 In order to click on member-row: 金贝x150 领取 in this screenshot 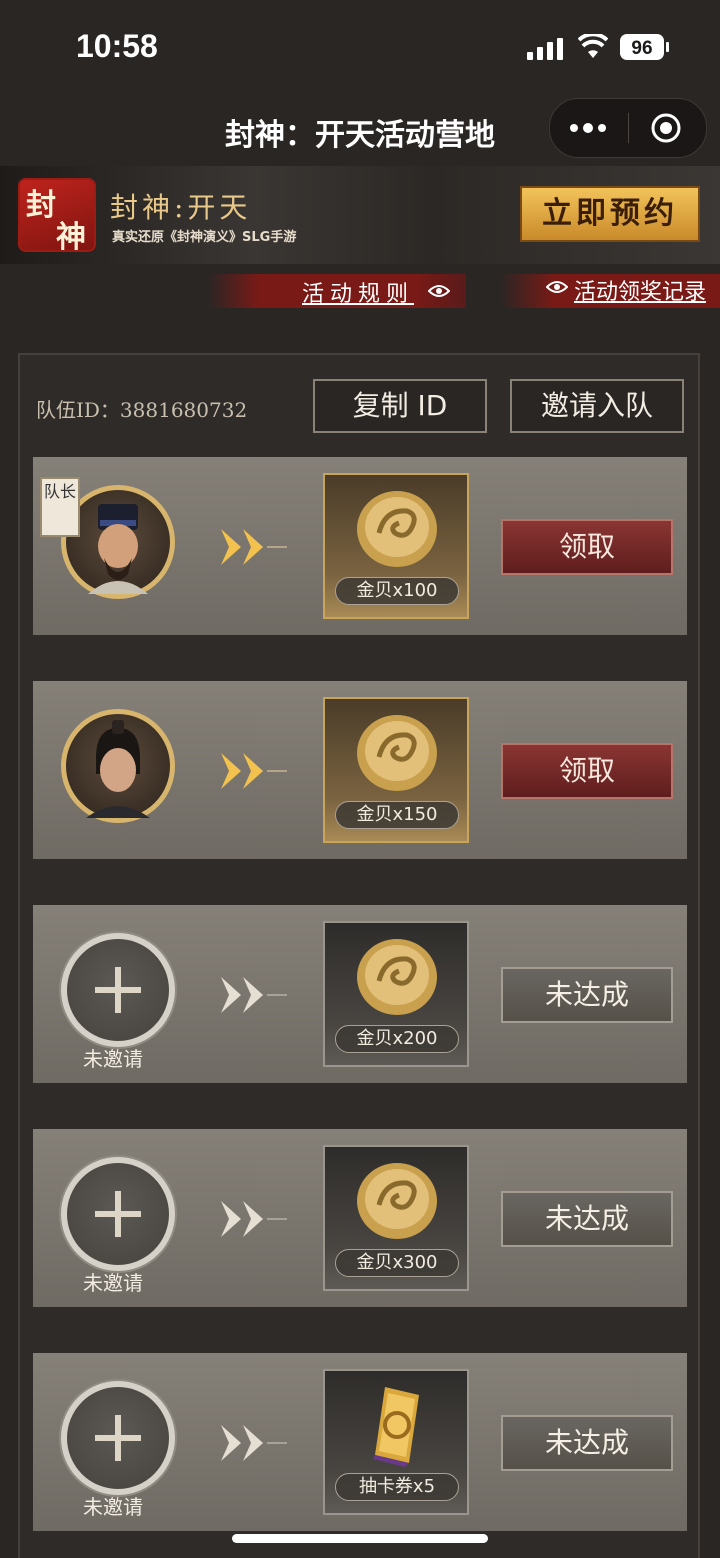, I will do `click(360, 770)`.